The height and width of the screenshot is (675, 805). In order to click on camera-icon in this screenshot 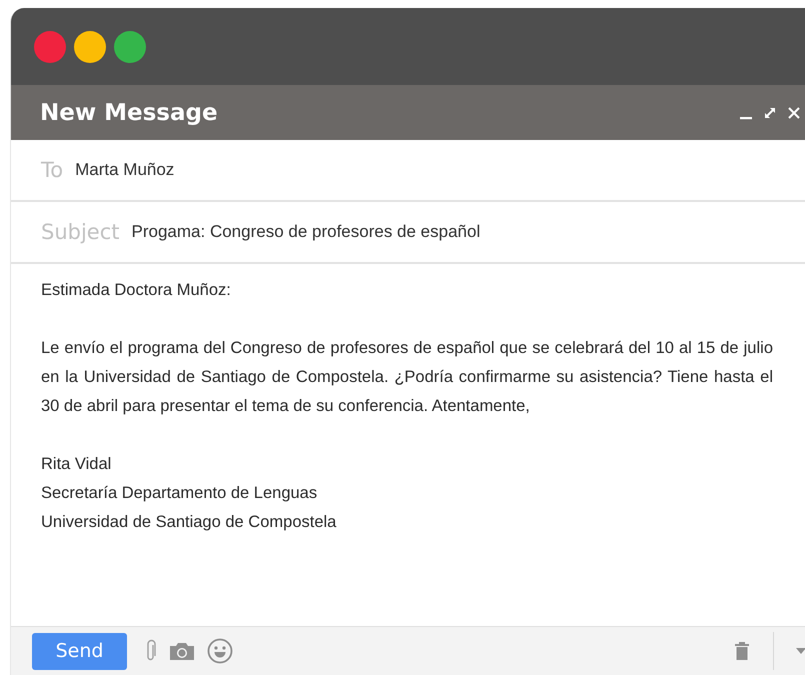, I will do `click(182, 651)`.